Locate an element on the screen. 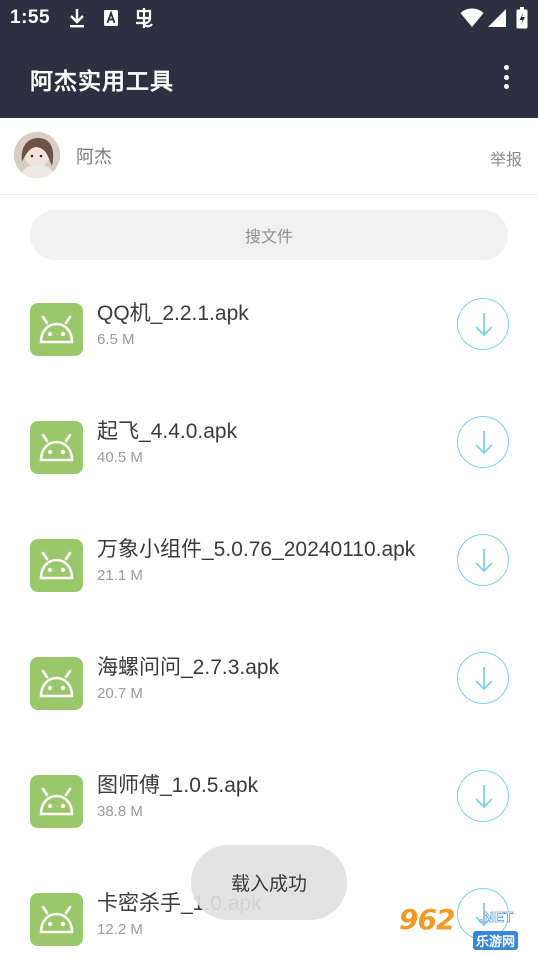  toast-text: 载入成功 is located at coordinates (268, 884).